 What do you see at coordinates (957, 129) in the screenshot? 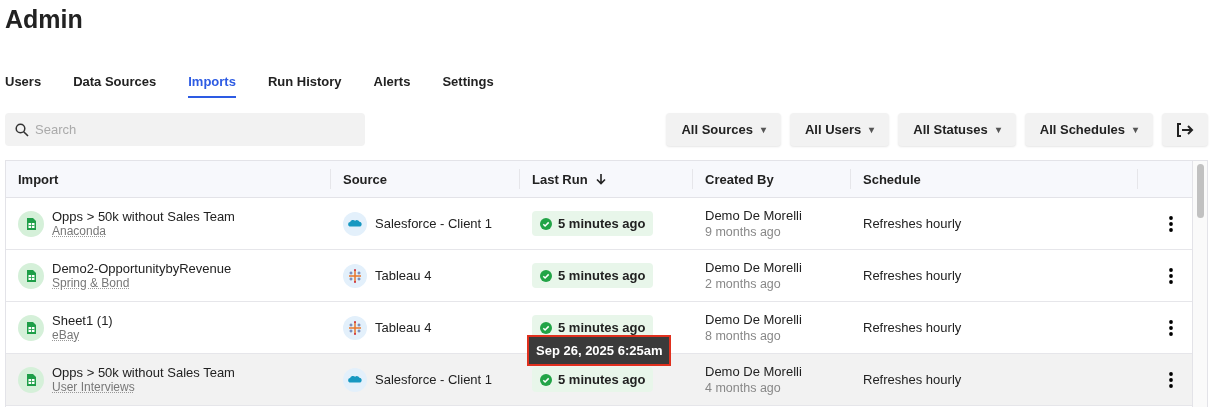
I see `filter-dropdown: All Statuses ▾` at bounding box center [957, 129].